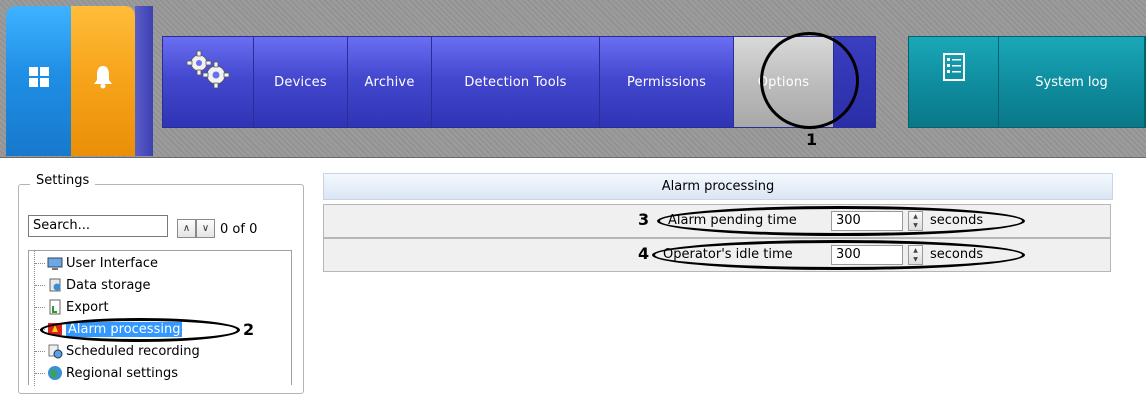 The width and height of the screenshot is (1146, 394). I want to click on alarm-pending-time-unit: seconds, so click(957, 220).